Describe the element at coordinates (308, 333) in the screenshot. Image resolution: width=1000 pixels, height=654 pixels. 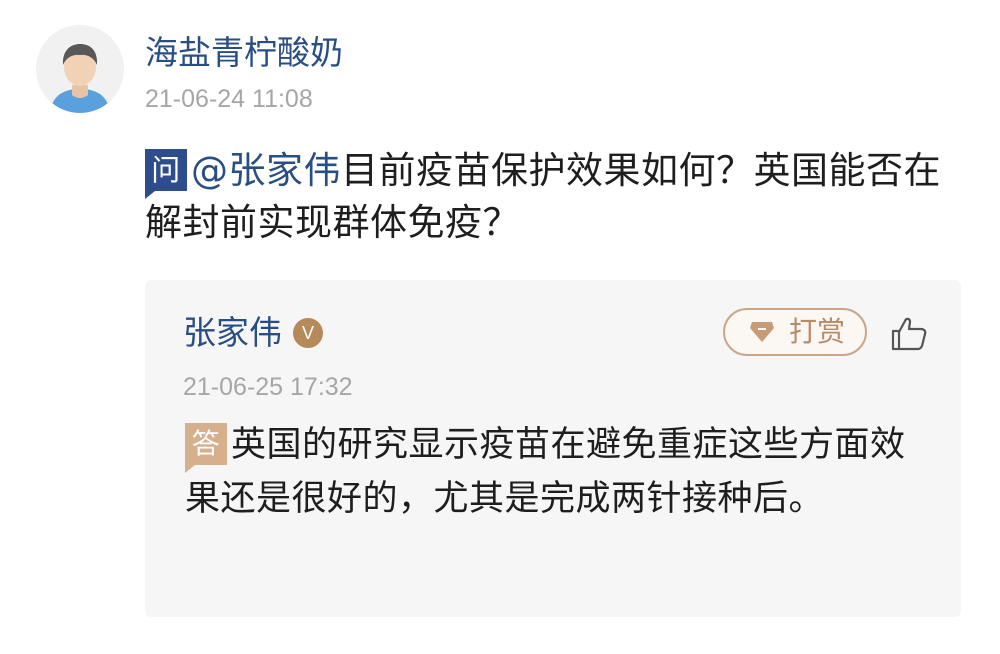
I see `verified-v-icon: V` at that location.